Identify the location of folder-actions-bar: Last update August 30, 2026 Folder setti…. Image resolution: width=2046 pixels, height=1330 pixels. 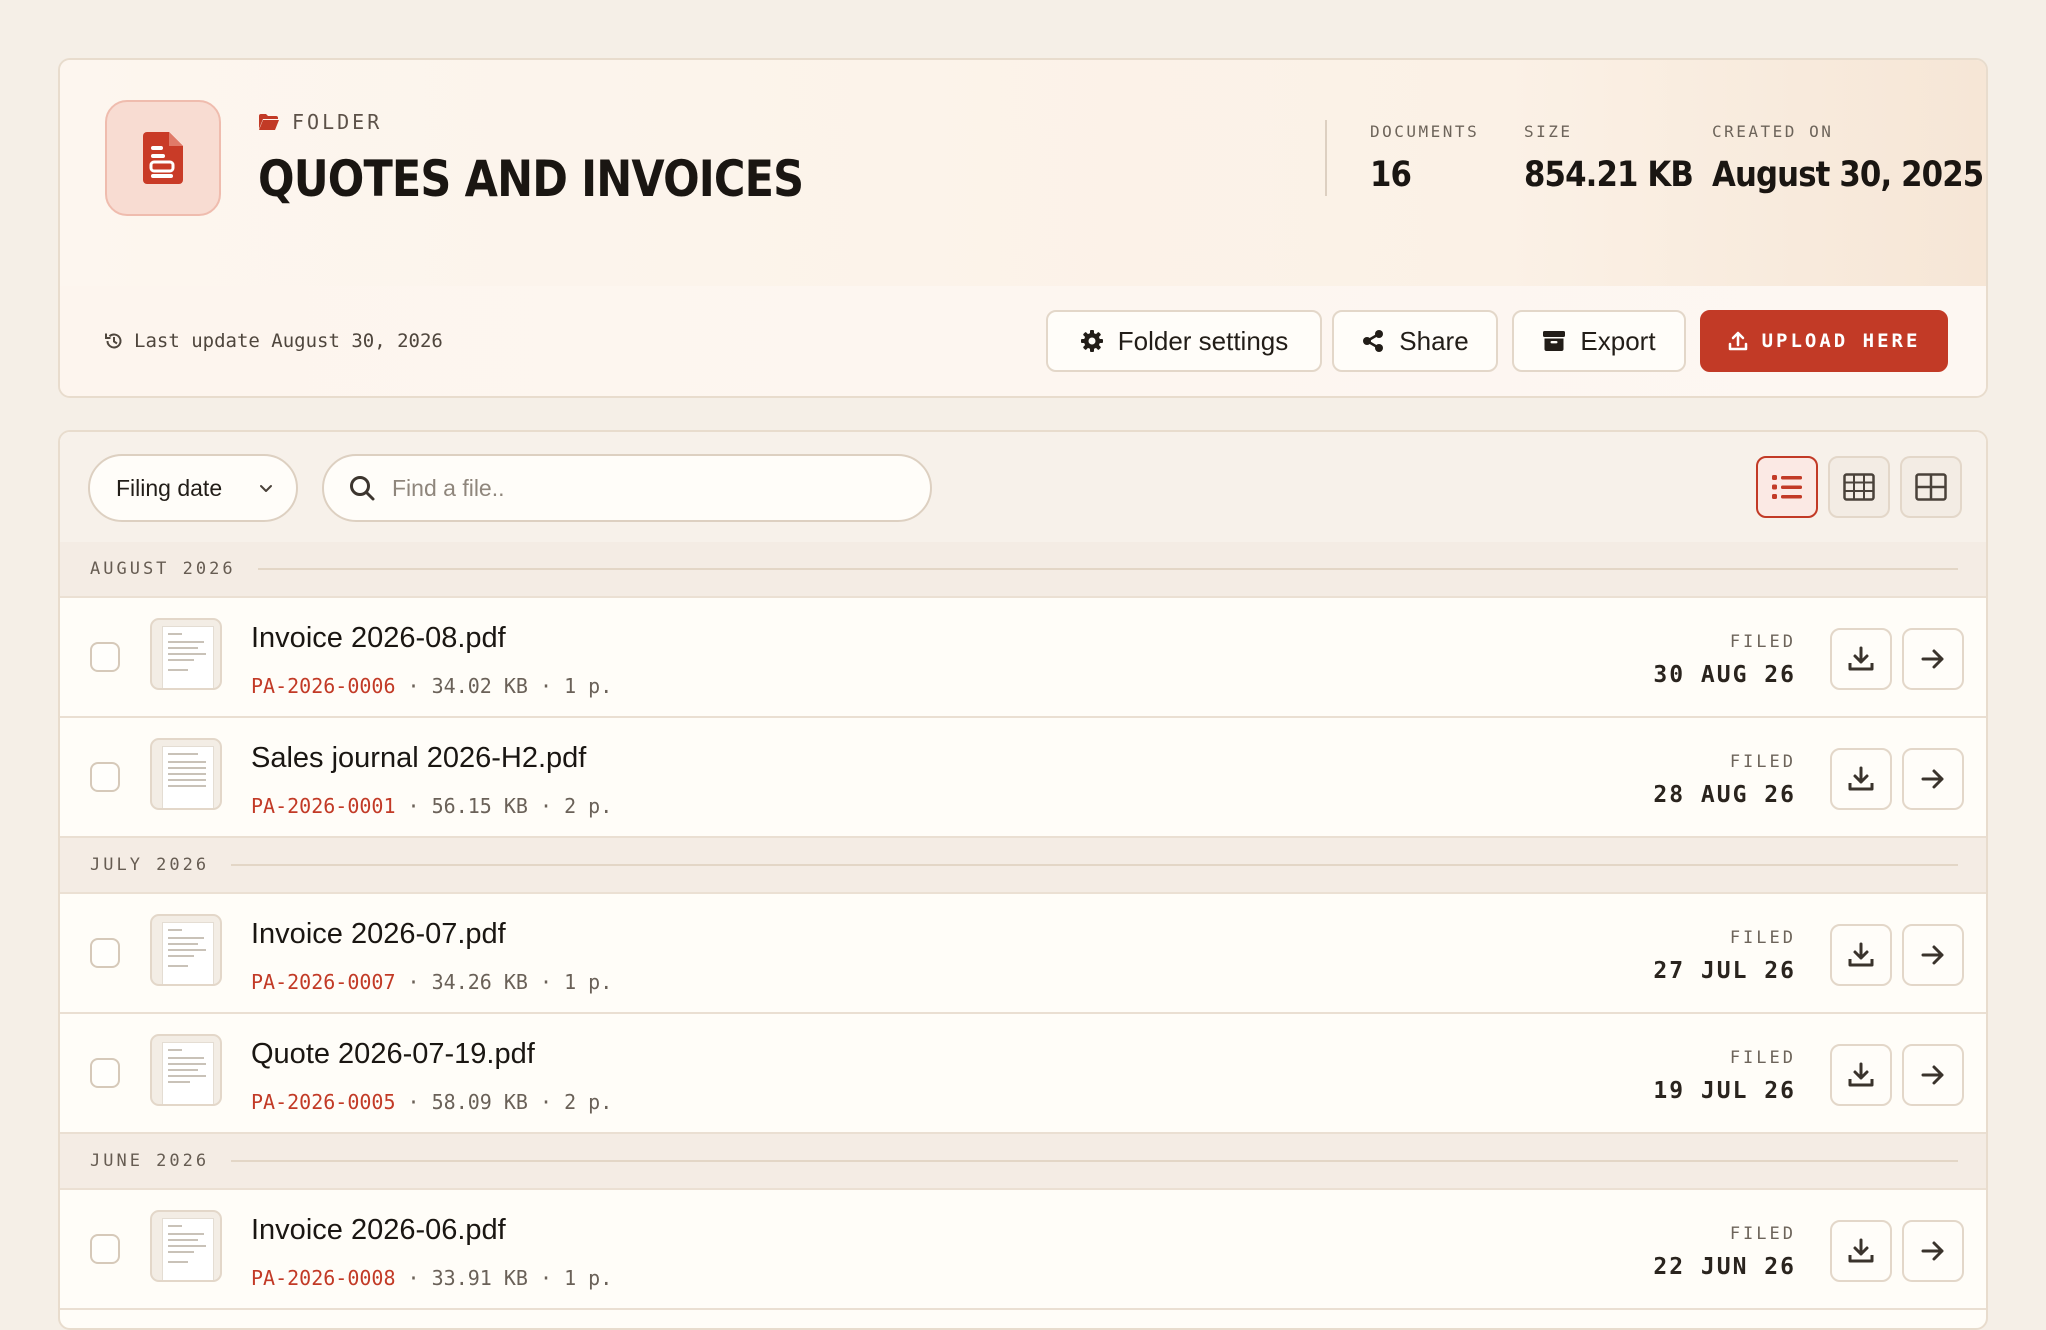
(1023, 341).